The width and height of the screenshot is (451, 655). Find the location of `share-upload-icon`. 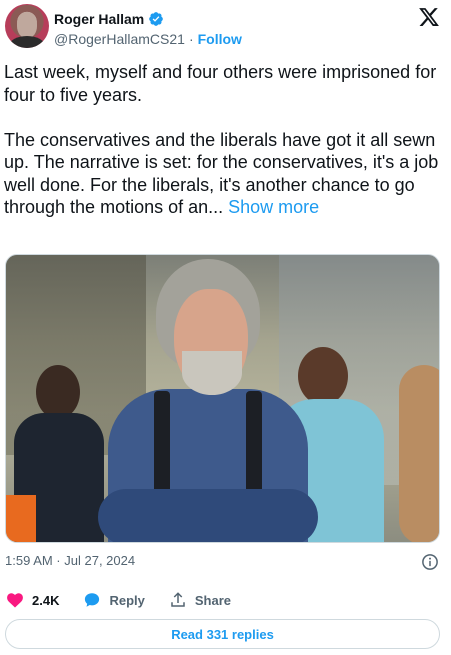

share-upload-icon is located at coordinates (178, 599).